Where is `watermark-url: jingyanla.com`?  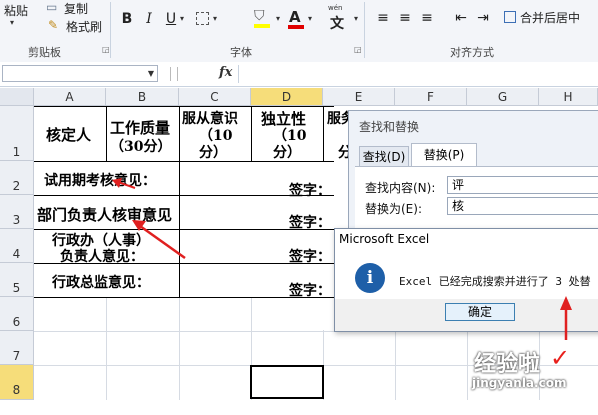 watermark-url: jingyanla.com is located at coordinates (519, 383).